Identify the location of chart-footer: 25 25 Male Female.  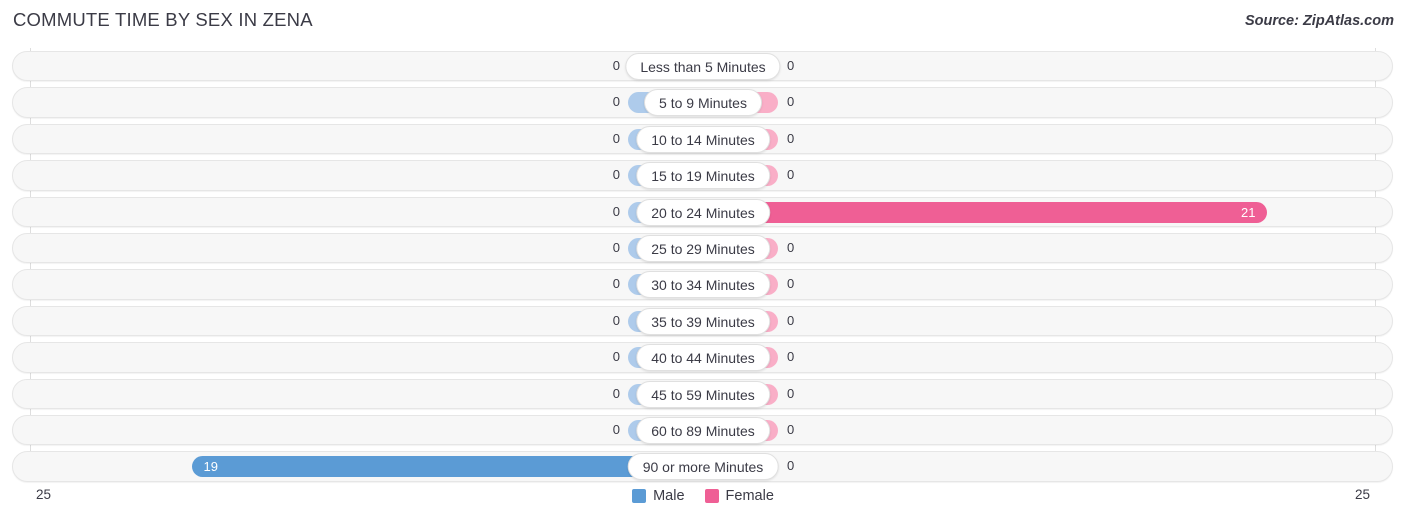
(703, 504).